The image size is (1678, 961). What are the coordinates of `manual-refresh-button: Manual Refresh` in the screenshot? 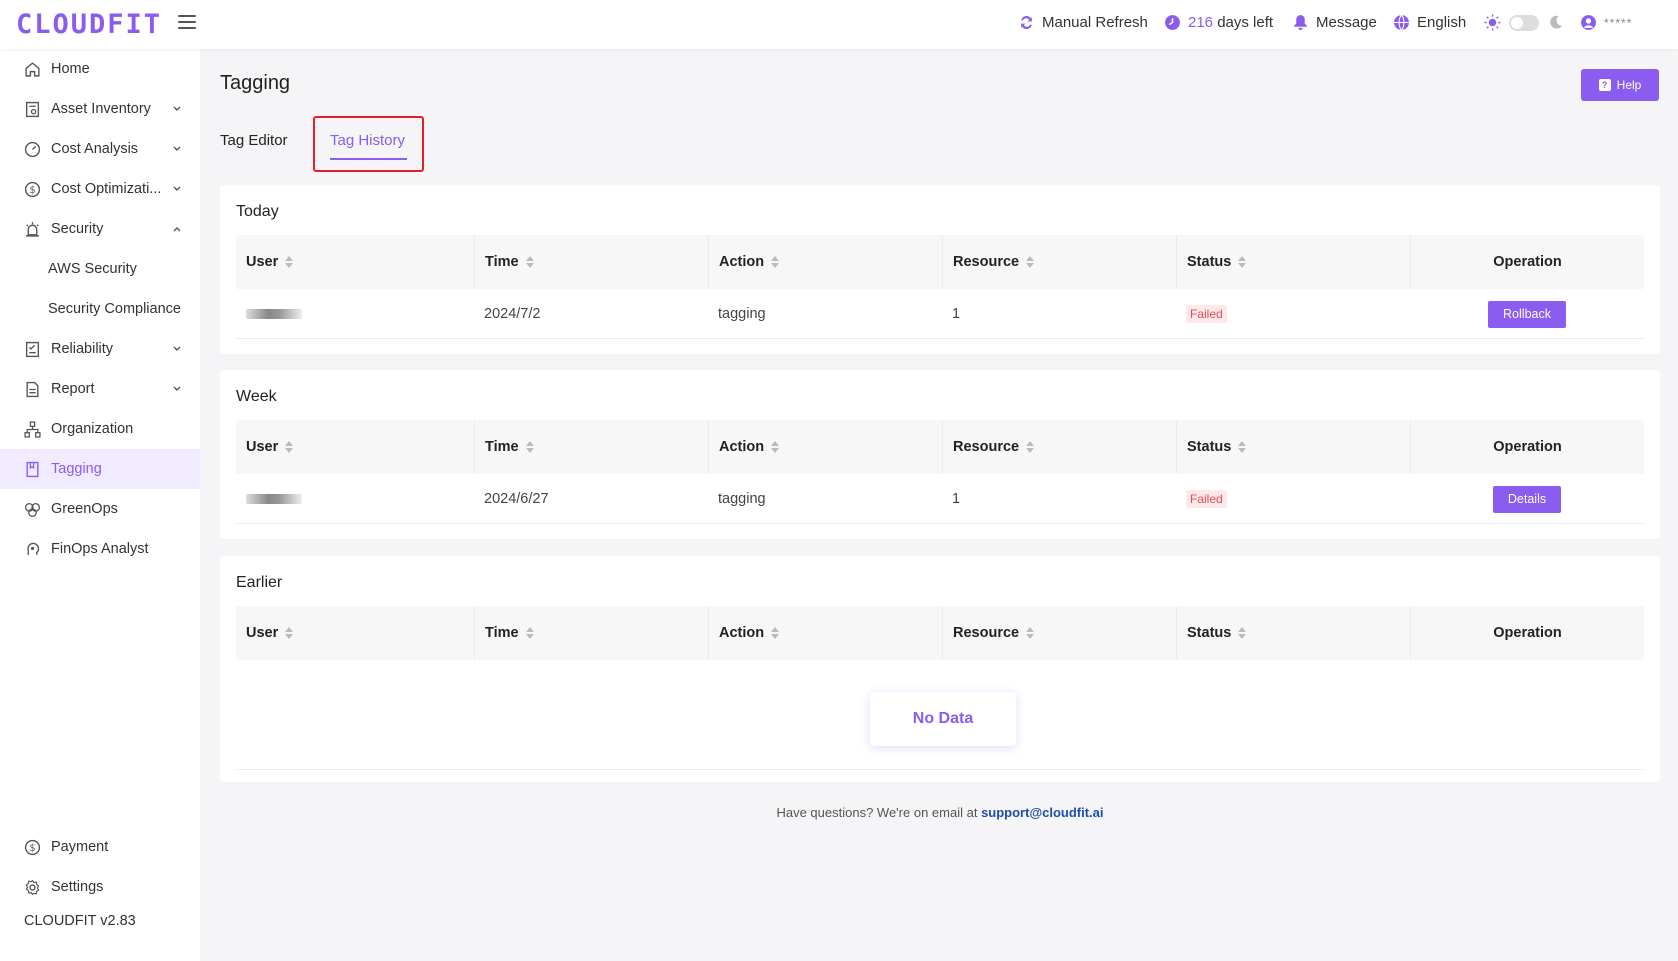 It's located at (1083, 22).